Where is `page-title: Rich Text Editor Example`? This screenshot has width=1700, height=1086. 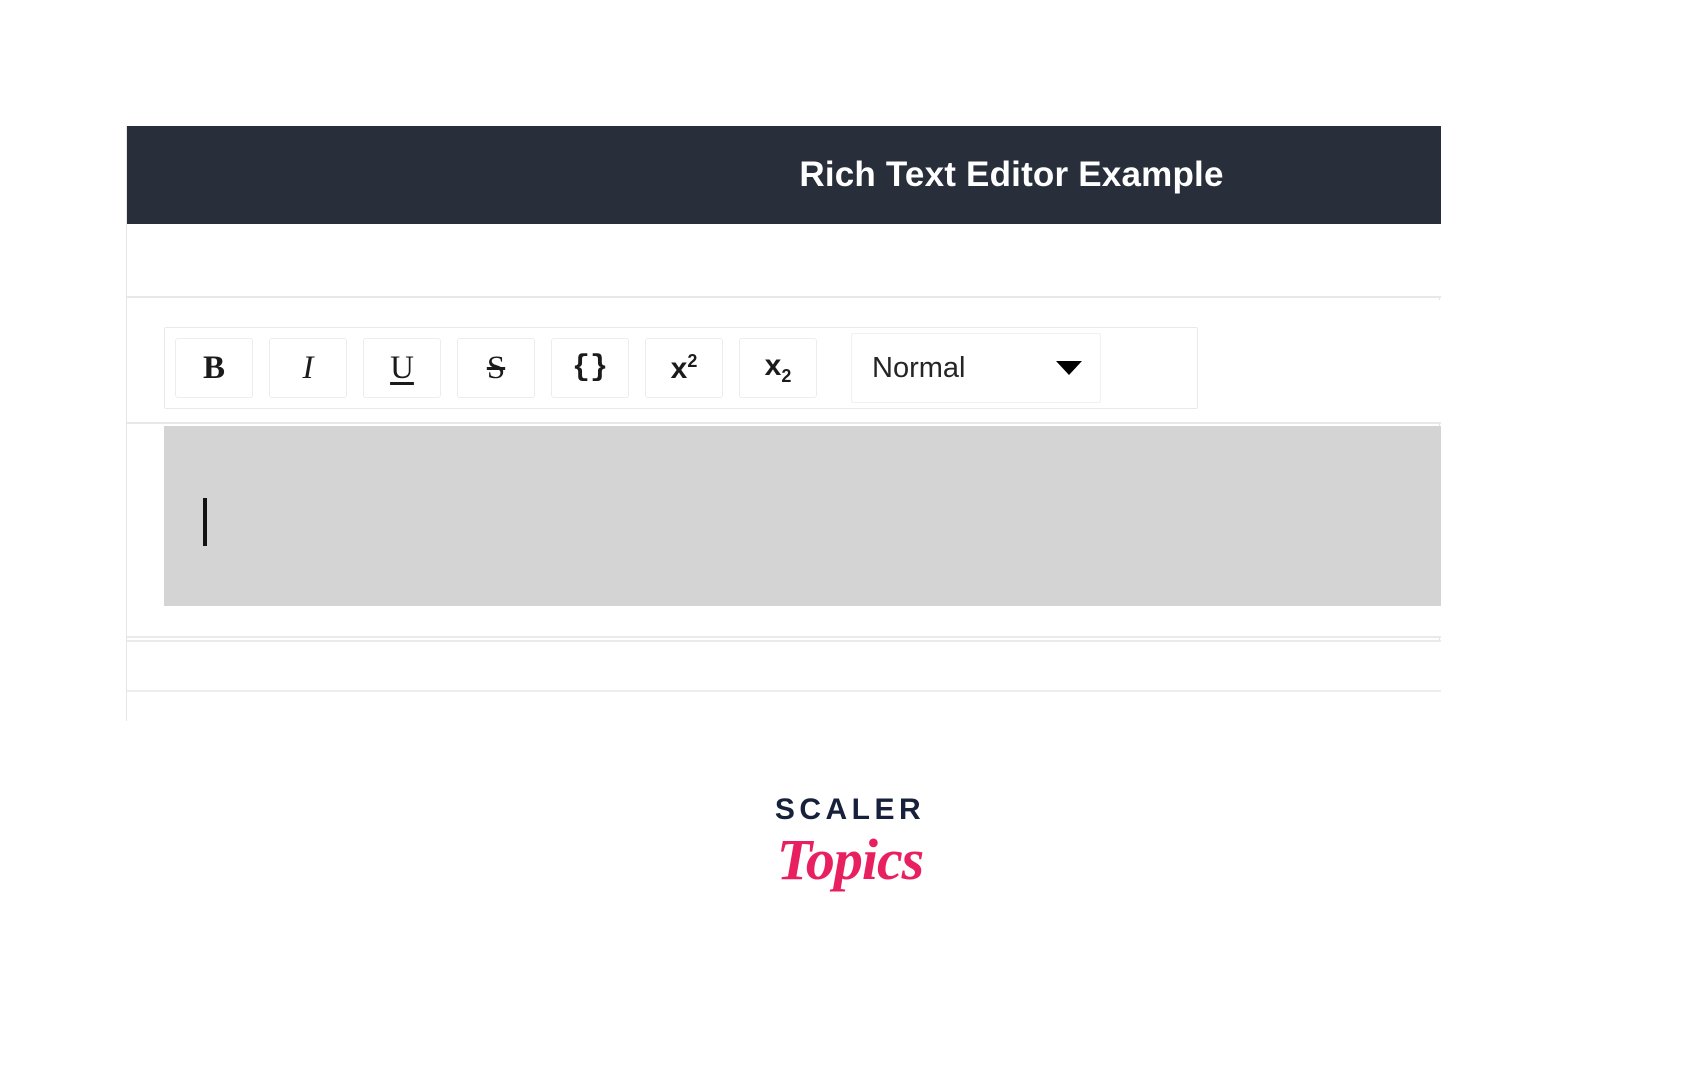 page-title: Rich Text Editor Example is located at coordinates (1011, 174).